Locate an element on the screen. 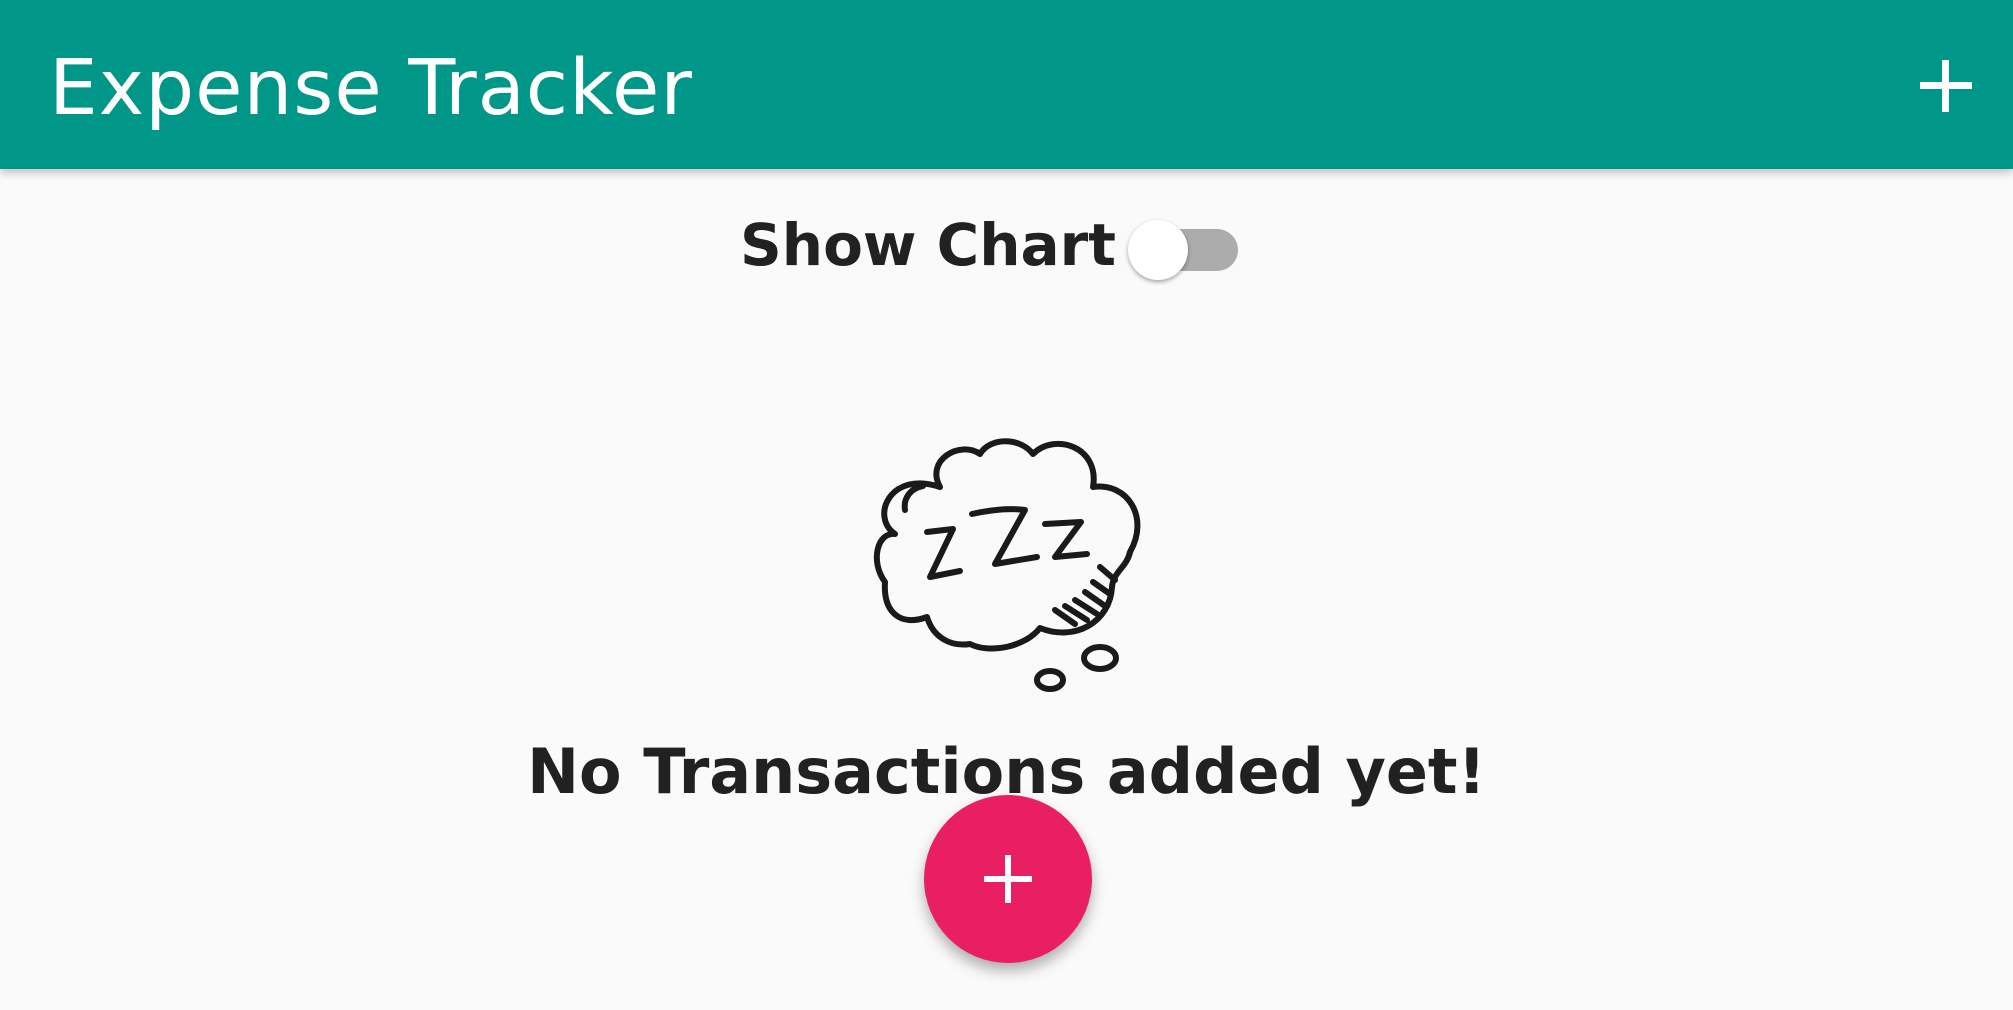 The image size is (2013, 1010). add-transaction-fab is located at coordinates (1008, 879).